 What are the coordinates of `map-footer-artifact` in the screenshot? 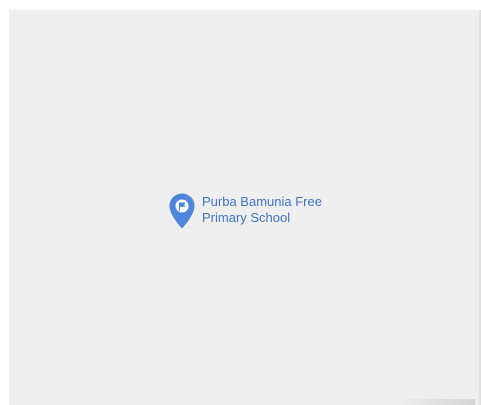 It's located at (435, 402).